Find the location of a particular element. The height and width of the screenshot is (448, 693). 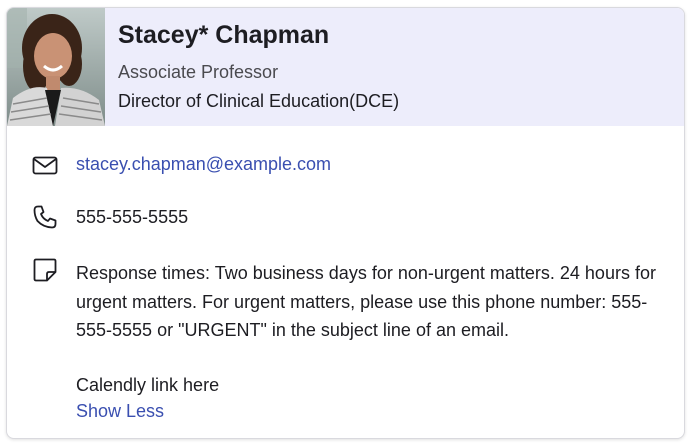

profile-role: Director of Clinical Education(DCE) is located at coordinates (259, 101).